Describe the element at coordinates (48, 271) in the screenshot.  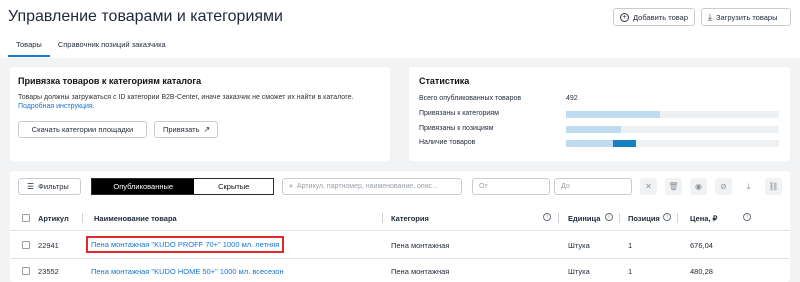
I see `row-article: 23552` at that location.